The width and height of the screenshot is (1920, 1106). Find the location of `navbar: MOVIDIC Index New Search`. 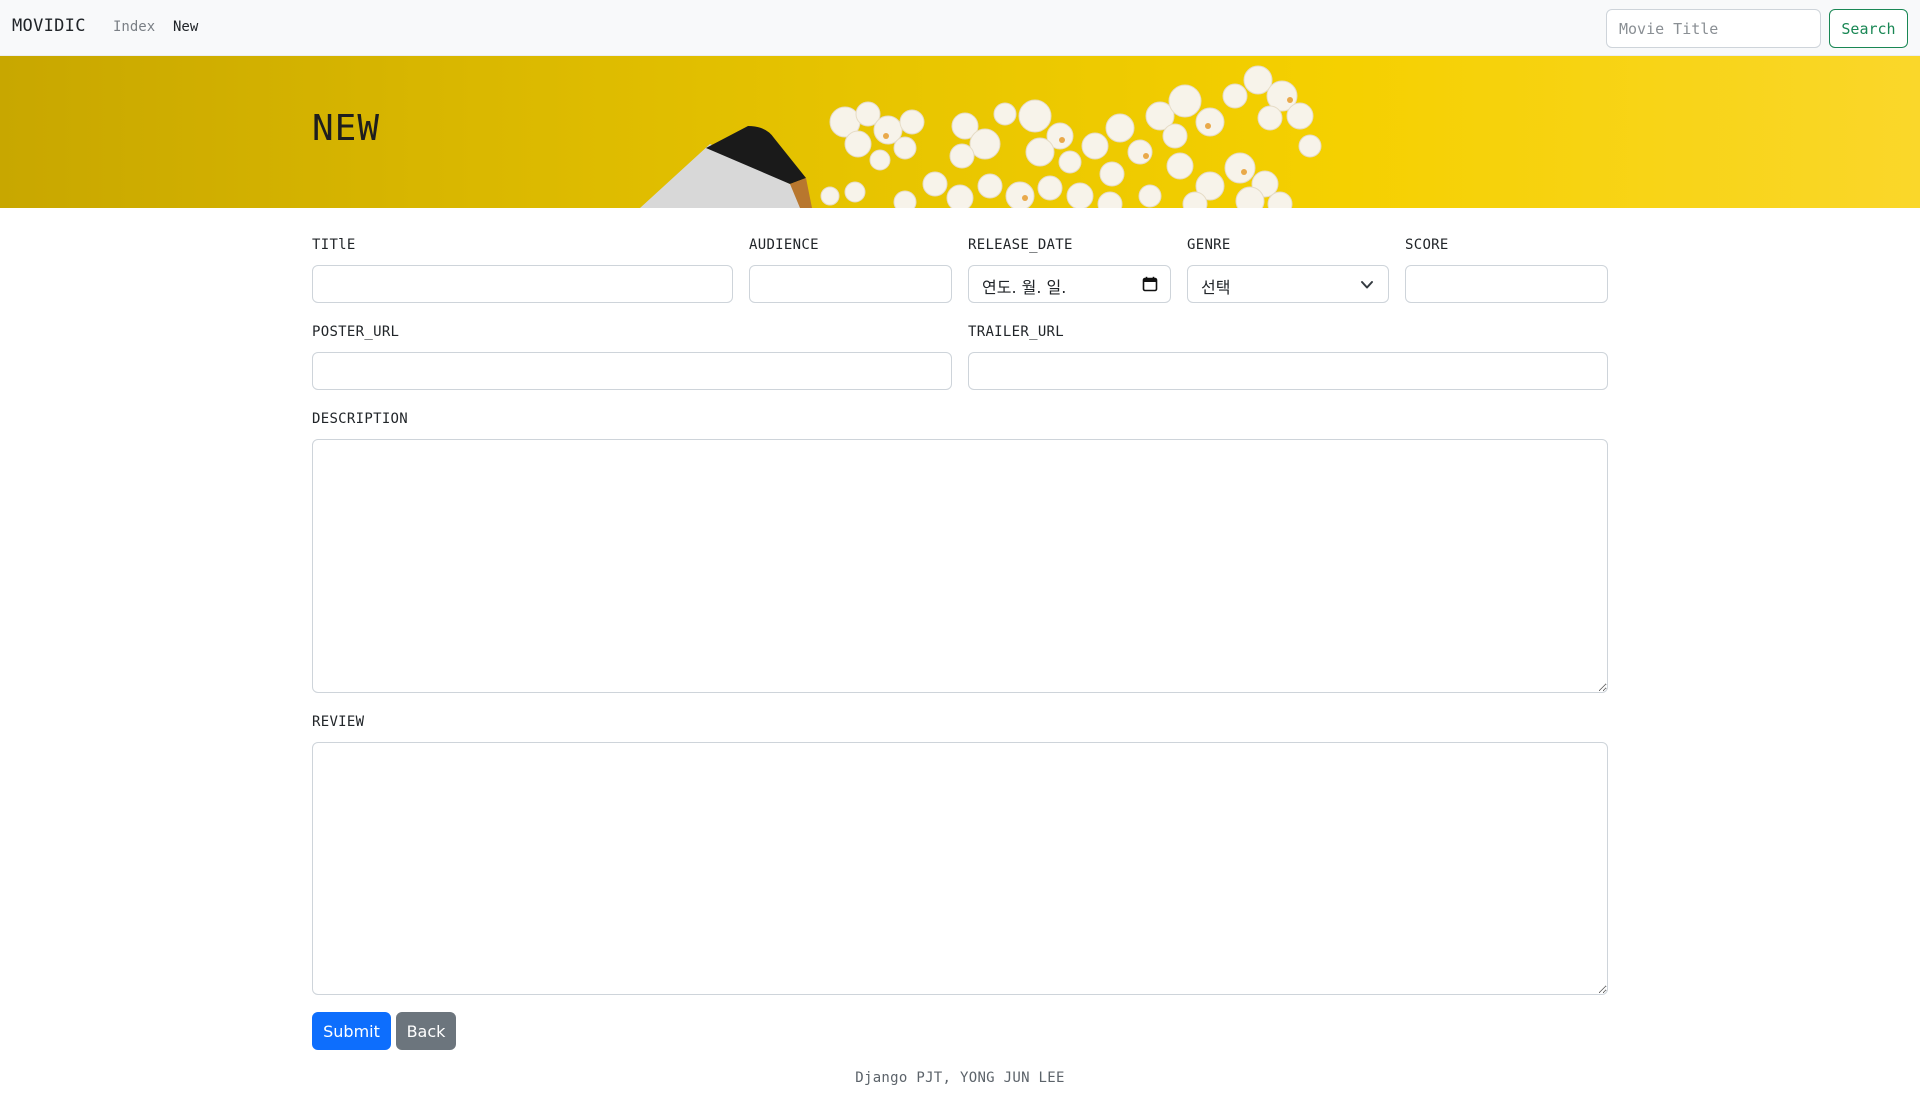

navbar: MOVIDIC Index New Search is located at coordinates (960, 28).